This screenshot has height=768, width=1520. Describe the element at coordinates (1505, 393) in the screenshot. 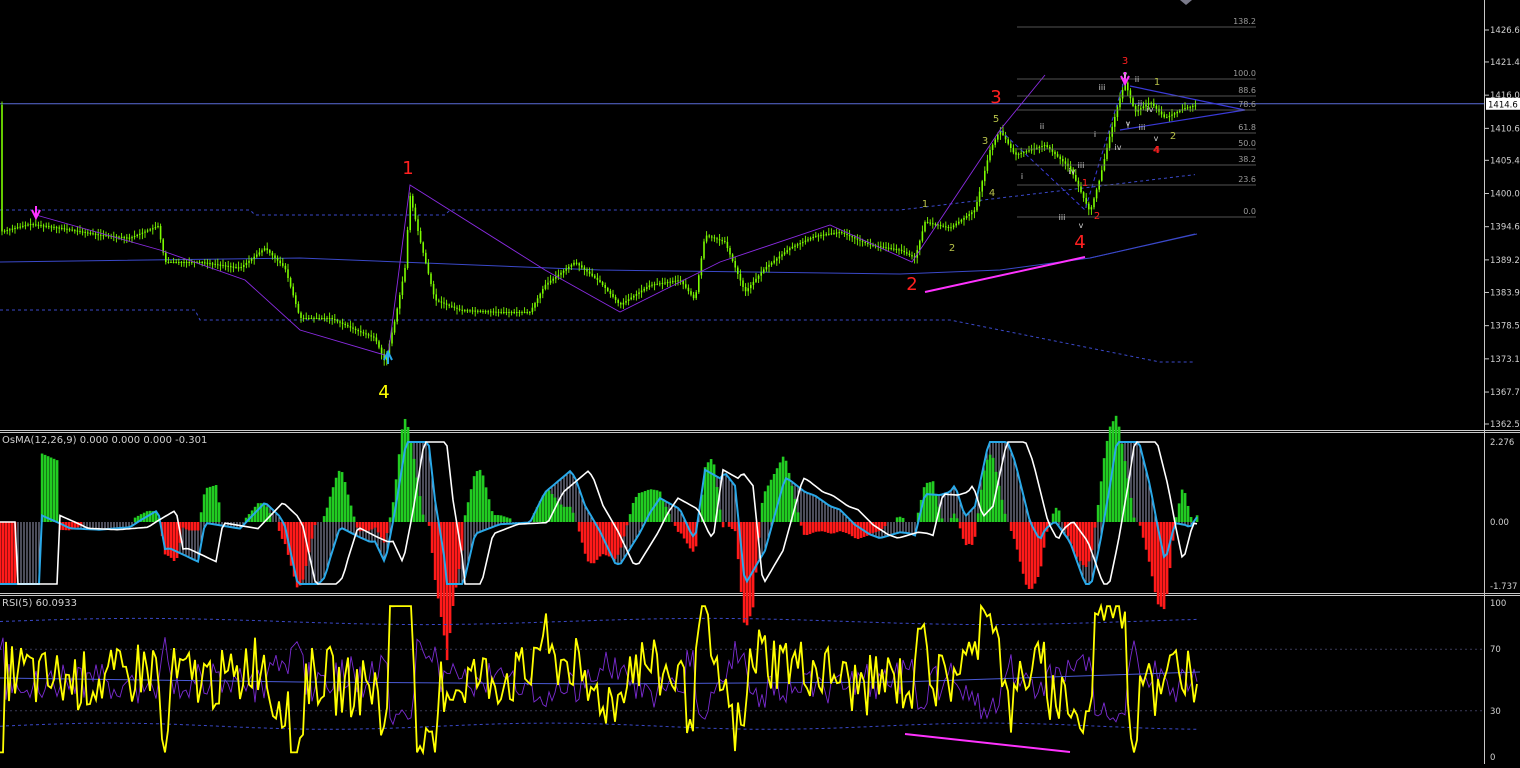

I see `axis-tick-label: 1367.7` at that location.